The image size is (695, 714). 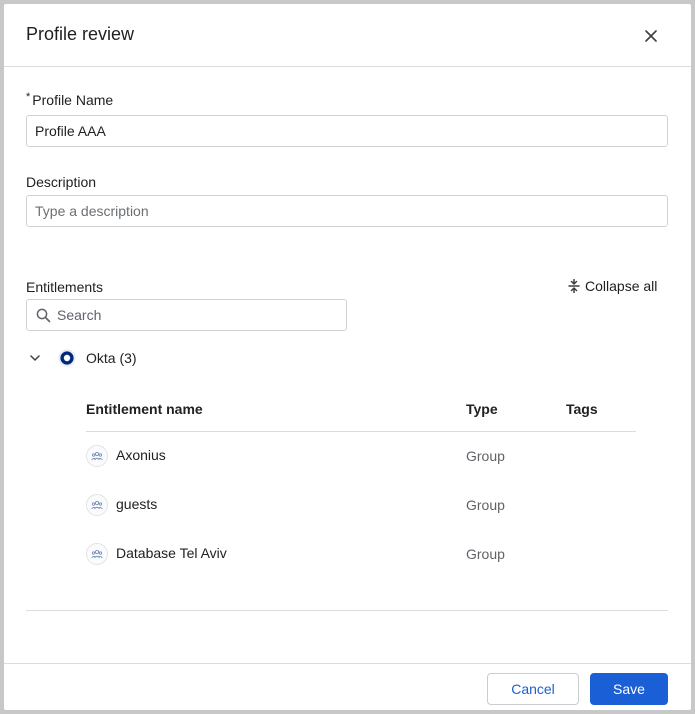 I want to click on chevron-down-icon, so click(x=35, y=358).